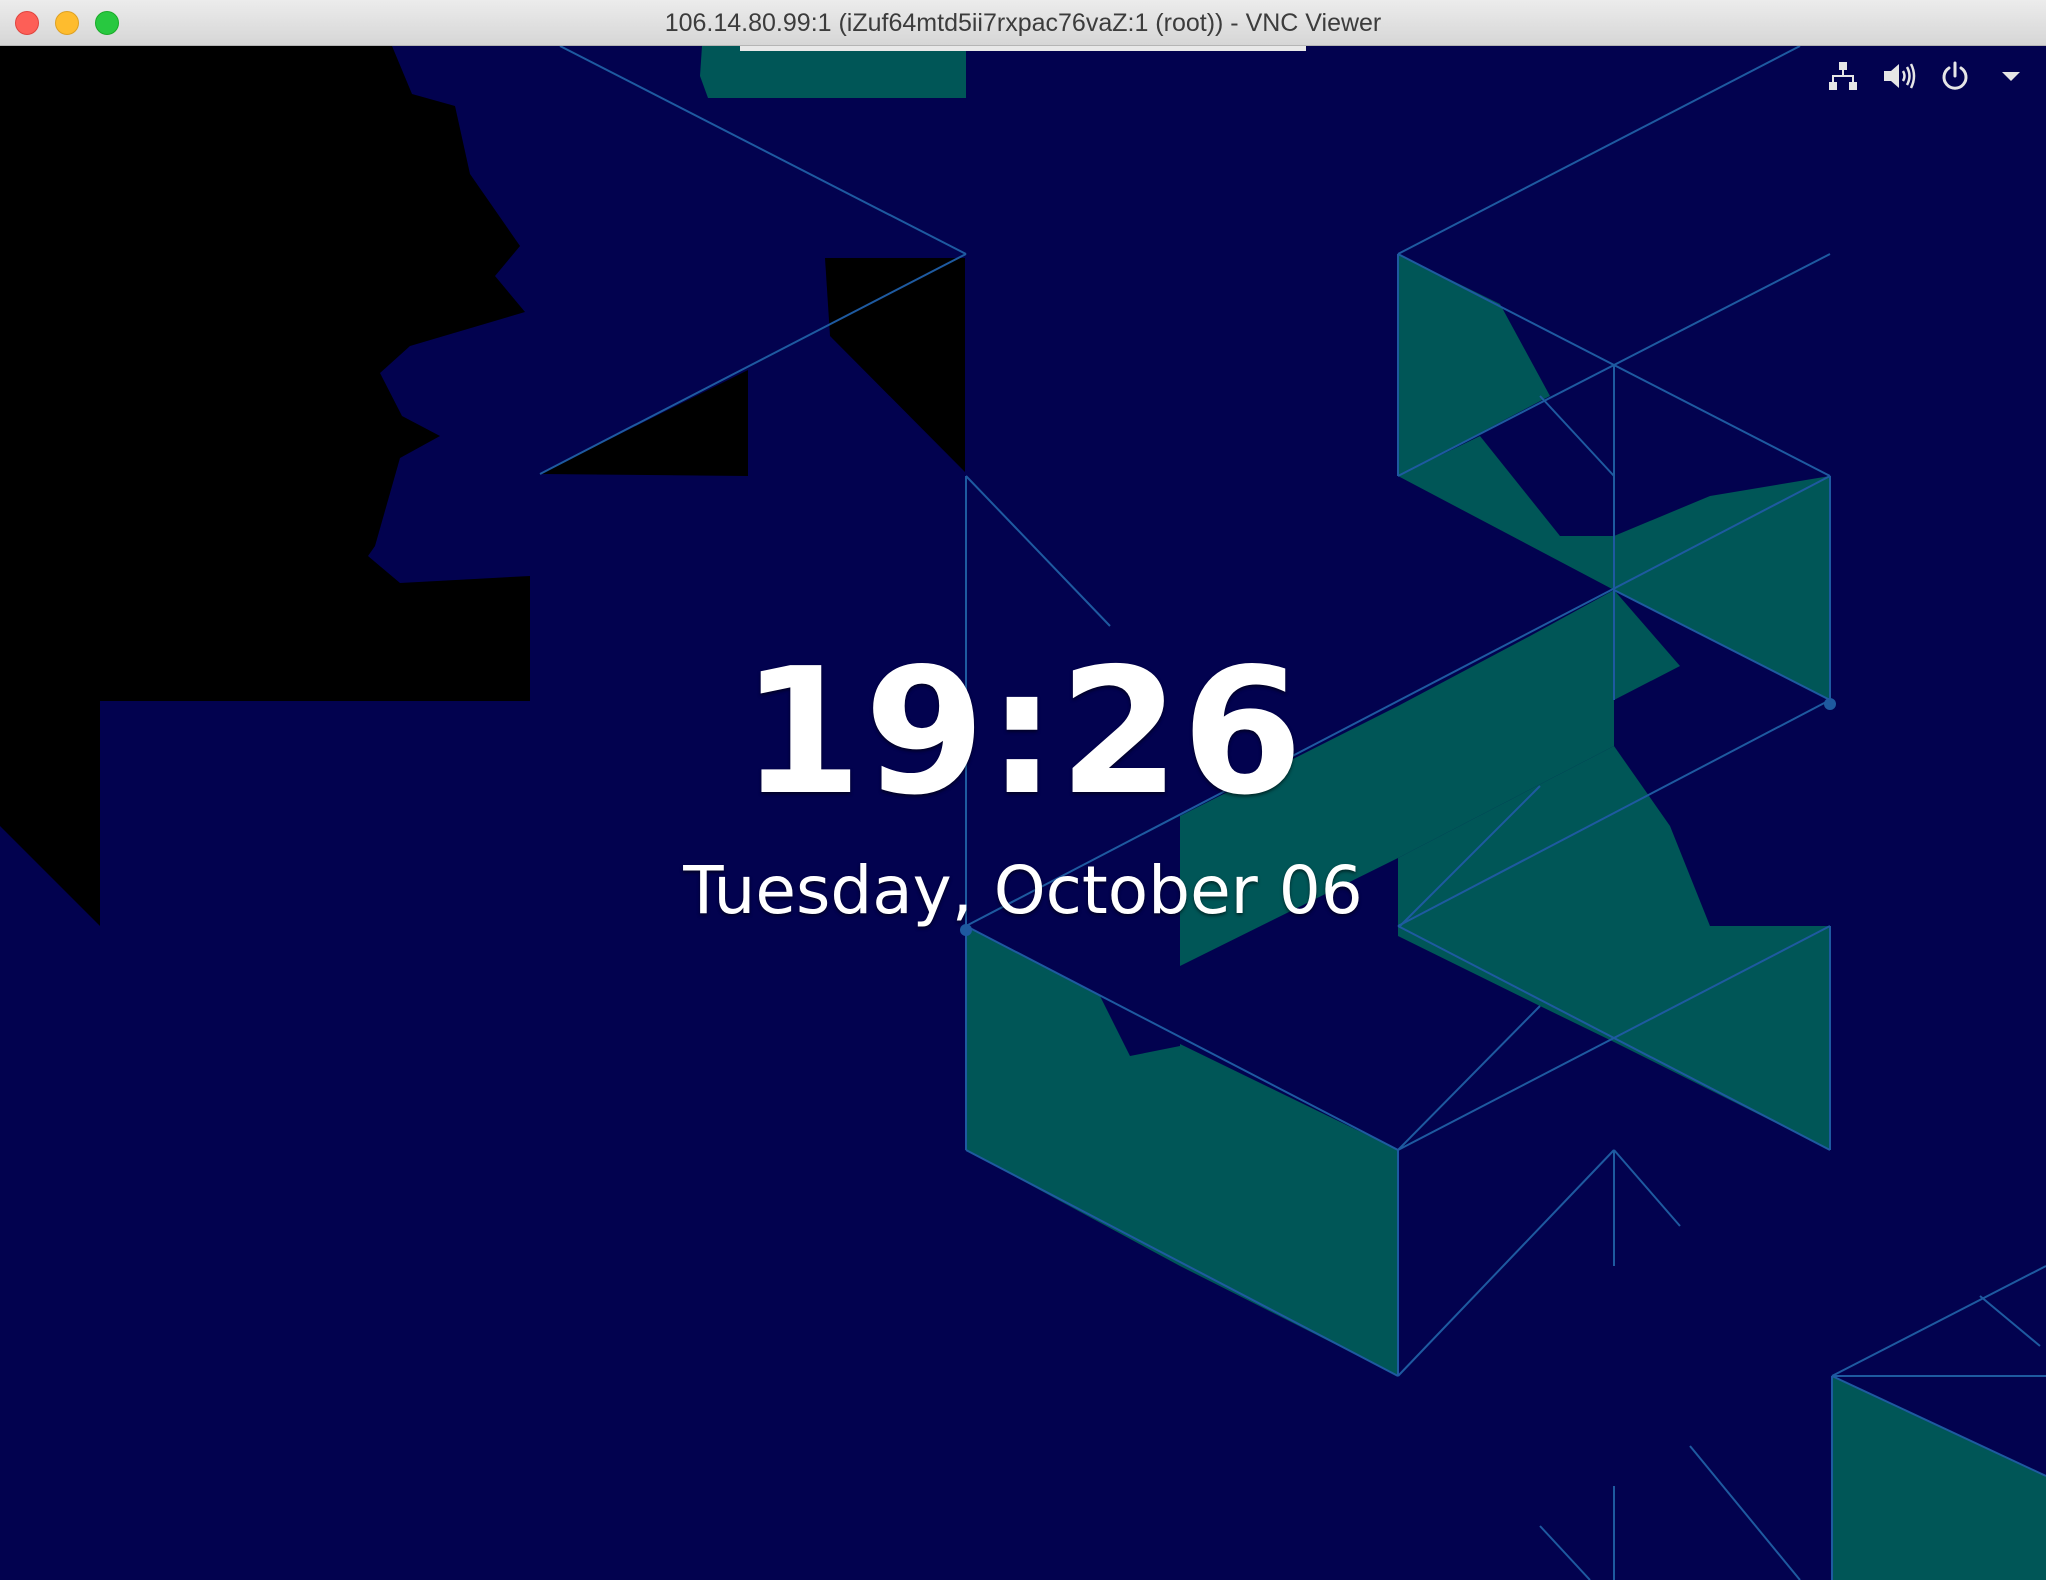 The width and height of the screenshot is (2046, 1580). Describe the element at coordinates (644, 423) in the screenshot. I see `wallpaper-black-region` at that location.